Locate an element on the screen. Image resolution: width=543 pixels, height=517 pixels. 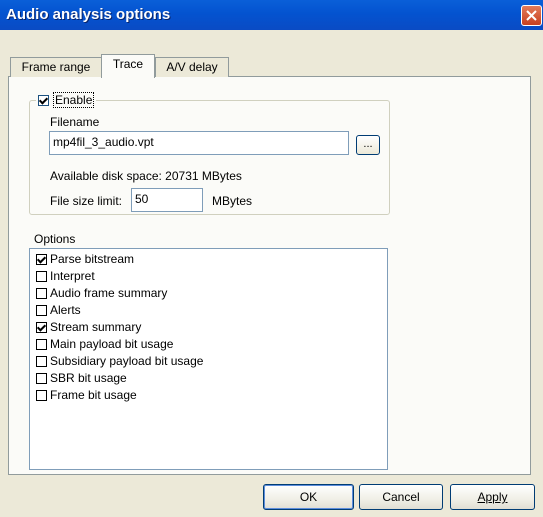
option-frame-bit-usage: Frame bit usage is located at coordinates (86, 395).